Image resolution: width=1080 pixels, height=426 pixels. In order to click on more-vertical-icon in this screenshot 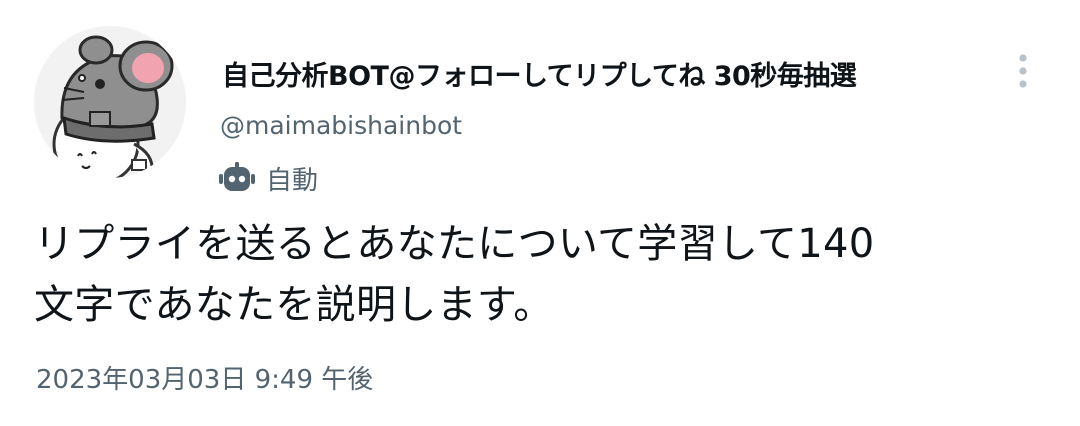, I will do `click(1023, 71)`.